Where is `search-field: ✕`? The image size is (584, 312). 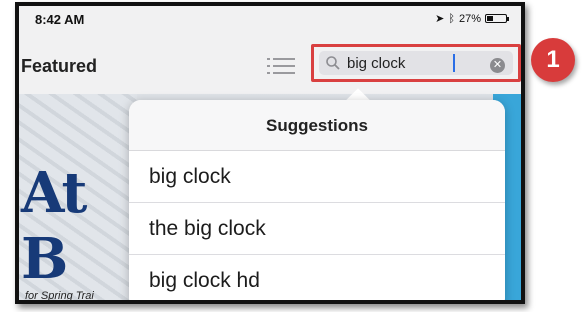
search-field: ✕ is located at coordinates (416, 63).